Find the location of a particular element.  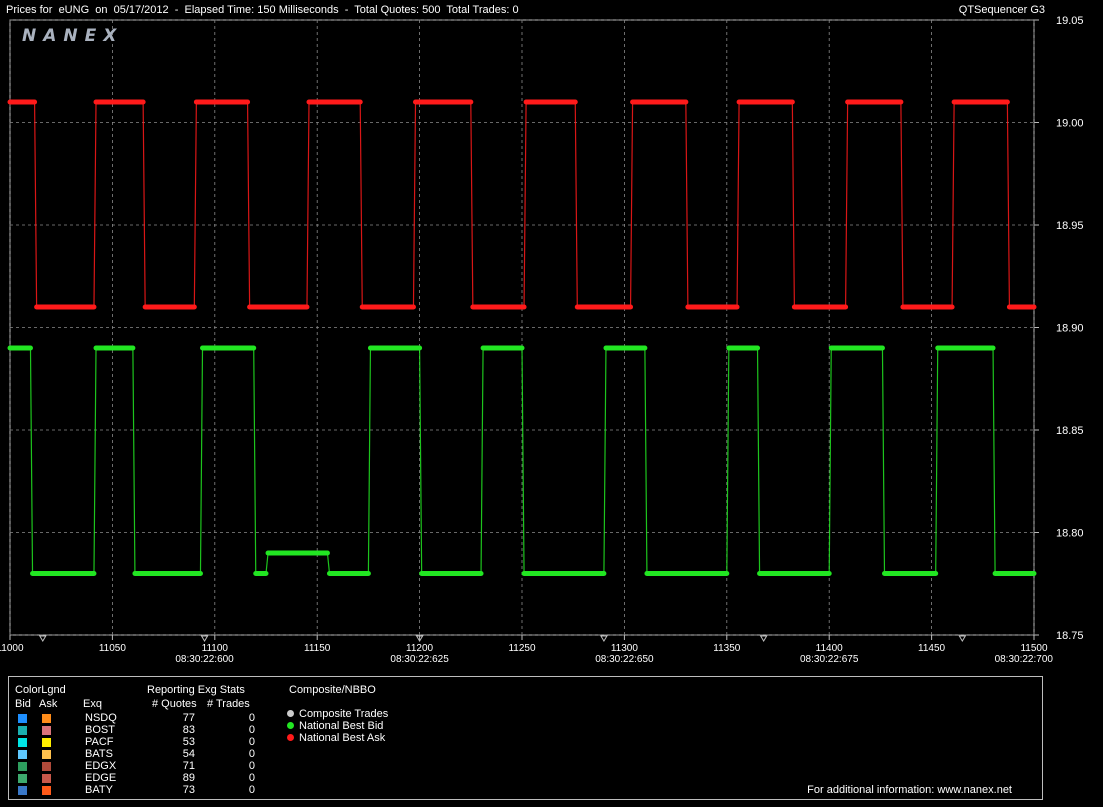

y-tick-label: 19.05 is located at coordinates (1070, 21).